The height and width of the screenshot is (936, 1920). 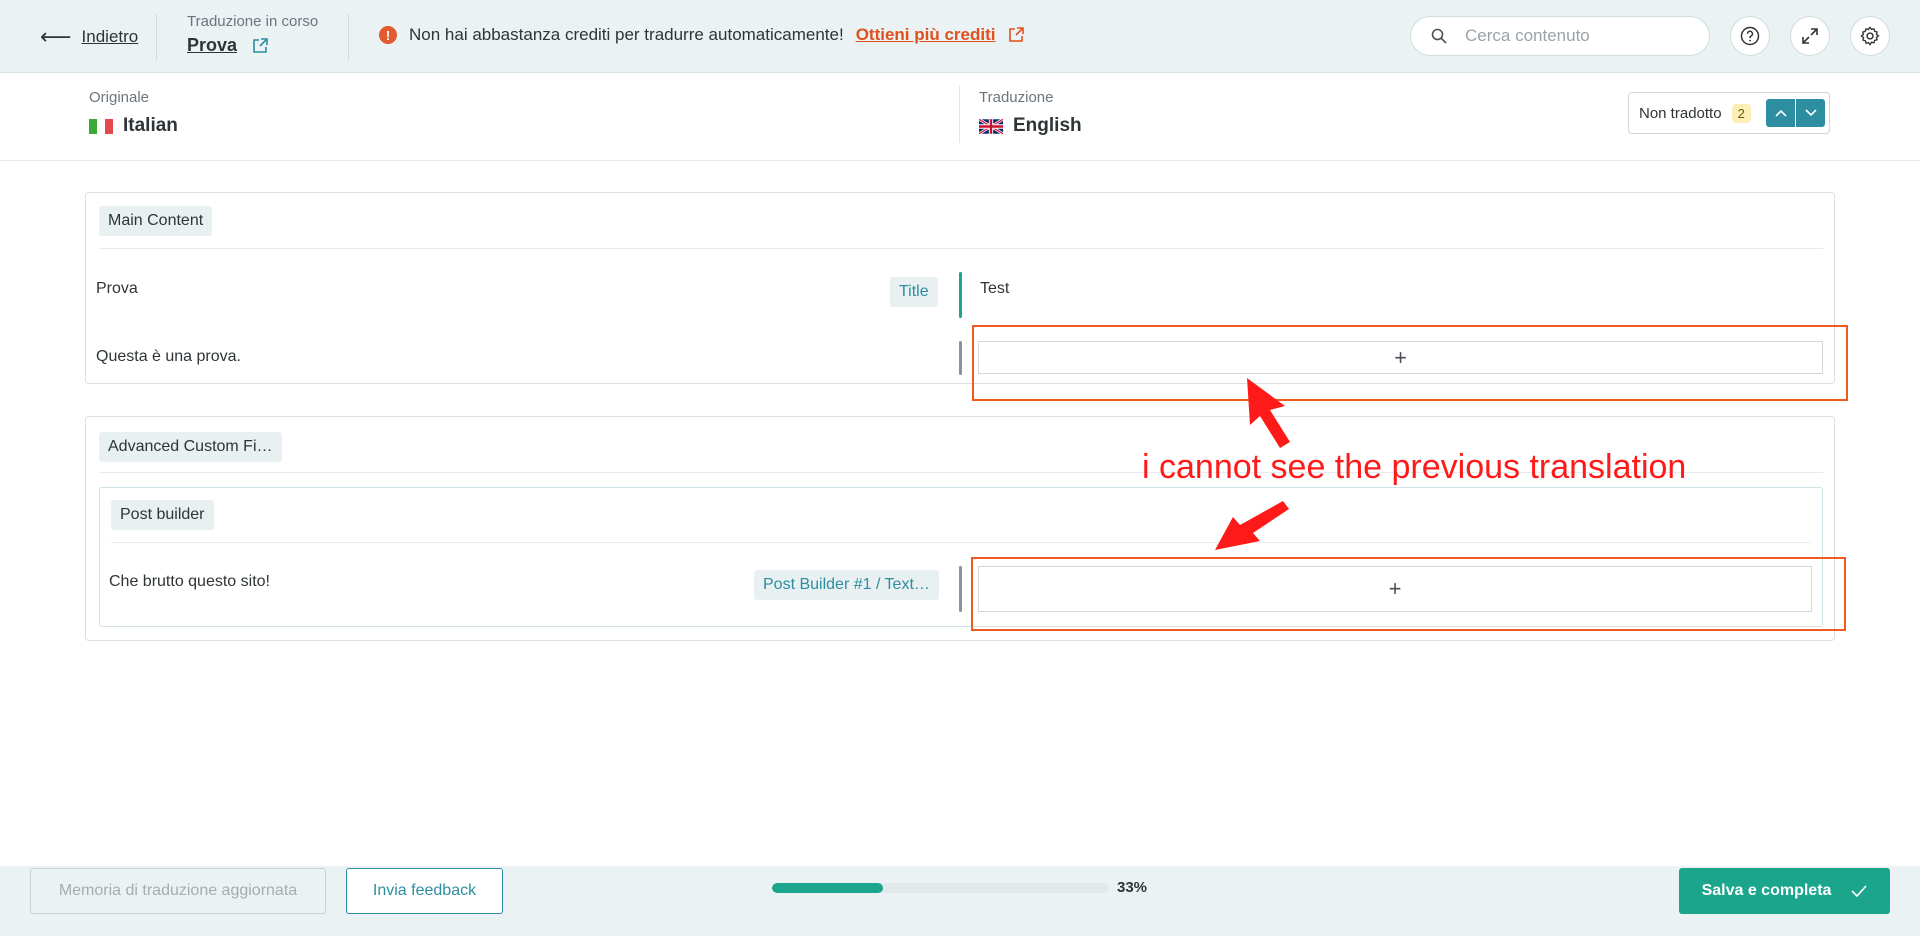 I want to click on progress-bar, so click(x=940, y=888).